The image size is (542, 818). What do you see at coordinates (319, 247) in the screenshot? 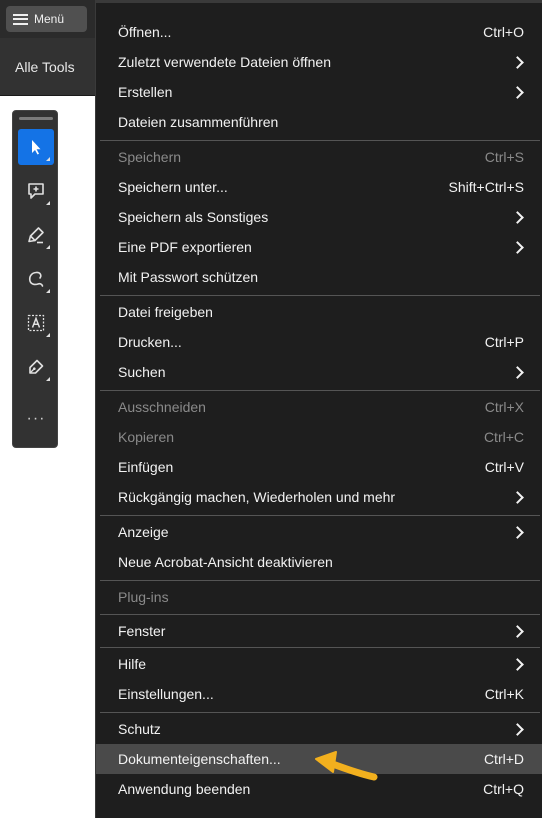
I see `menu-item-export-pdf: Eine PDF exportieren` at bounding box center [319, 247].